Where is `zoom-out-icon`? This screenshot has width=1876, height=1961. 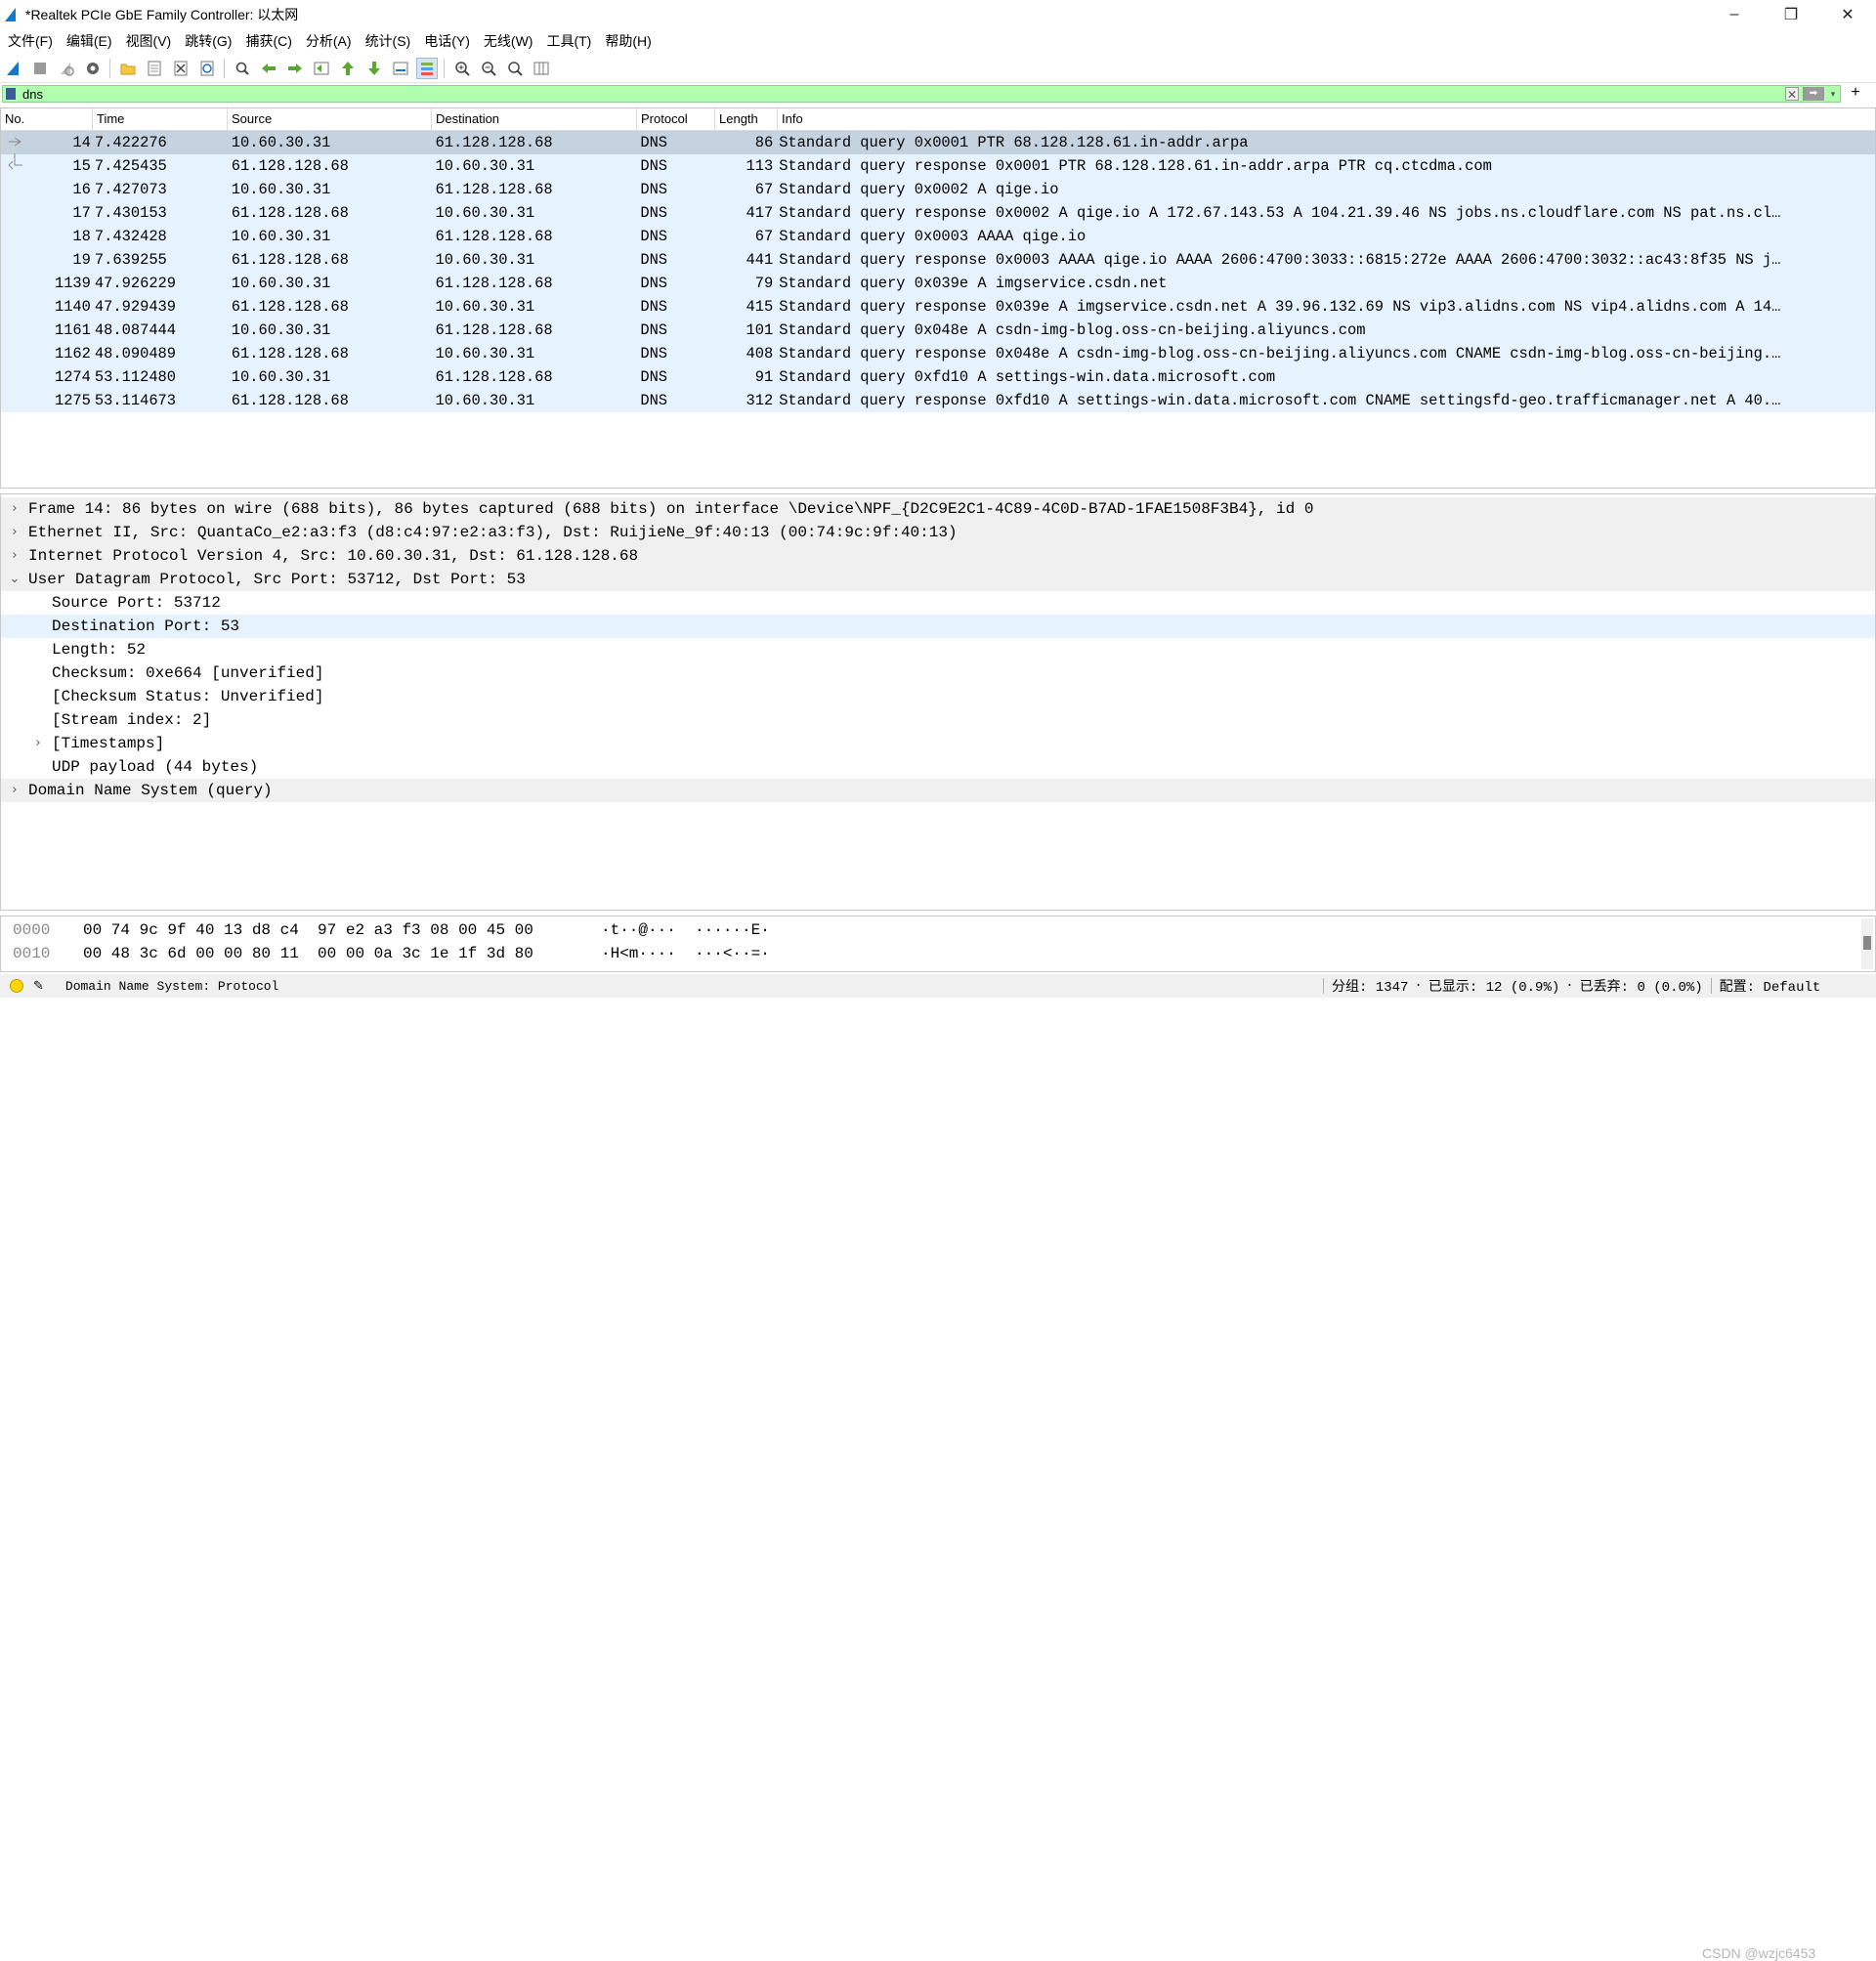
zoom-out-icon is located at coordinates (488, 68).